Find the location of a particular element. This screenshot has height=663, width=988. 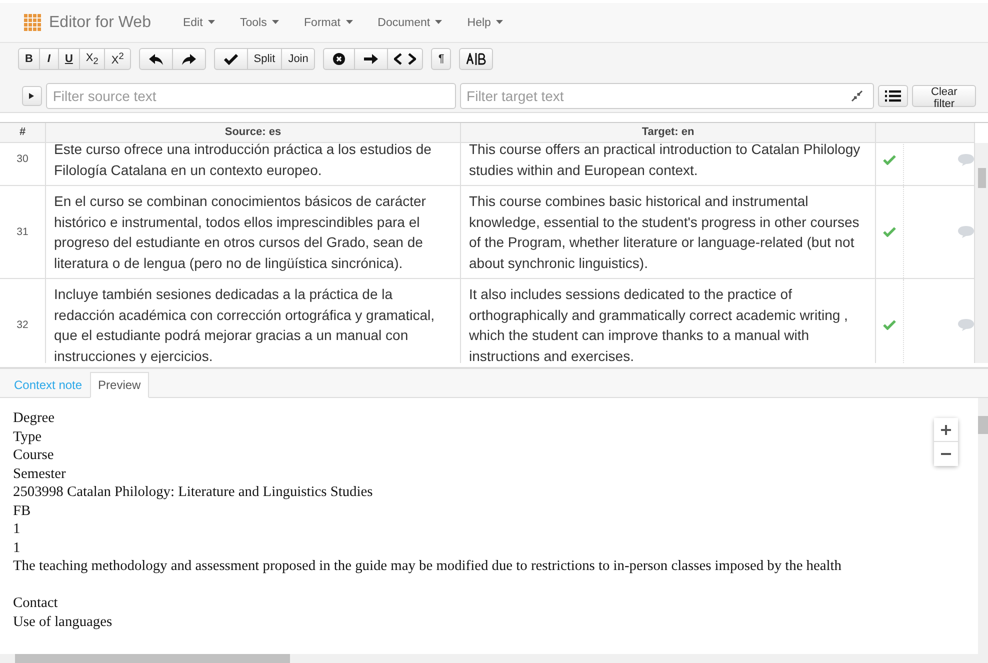

swap-icon is located at coordinates (857, 95).